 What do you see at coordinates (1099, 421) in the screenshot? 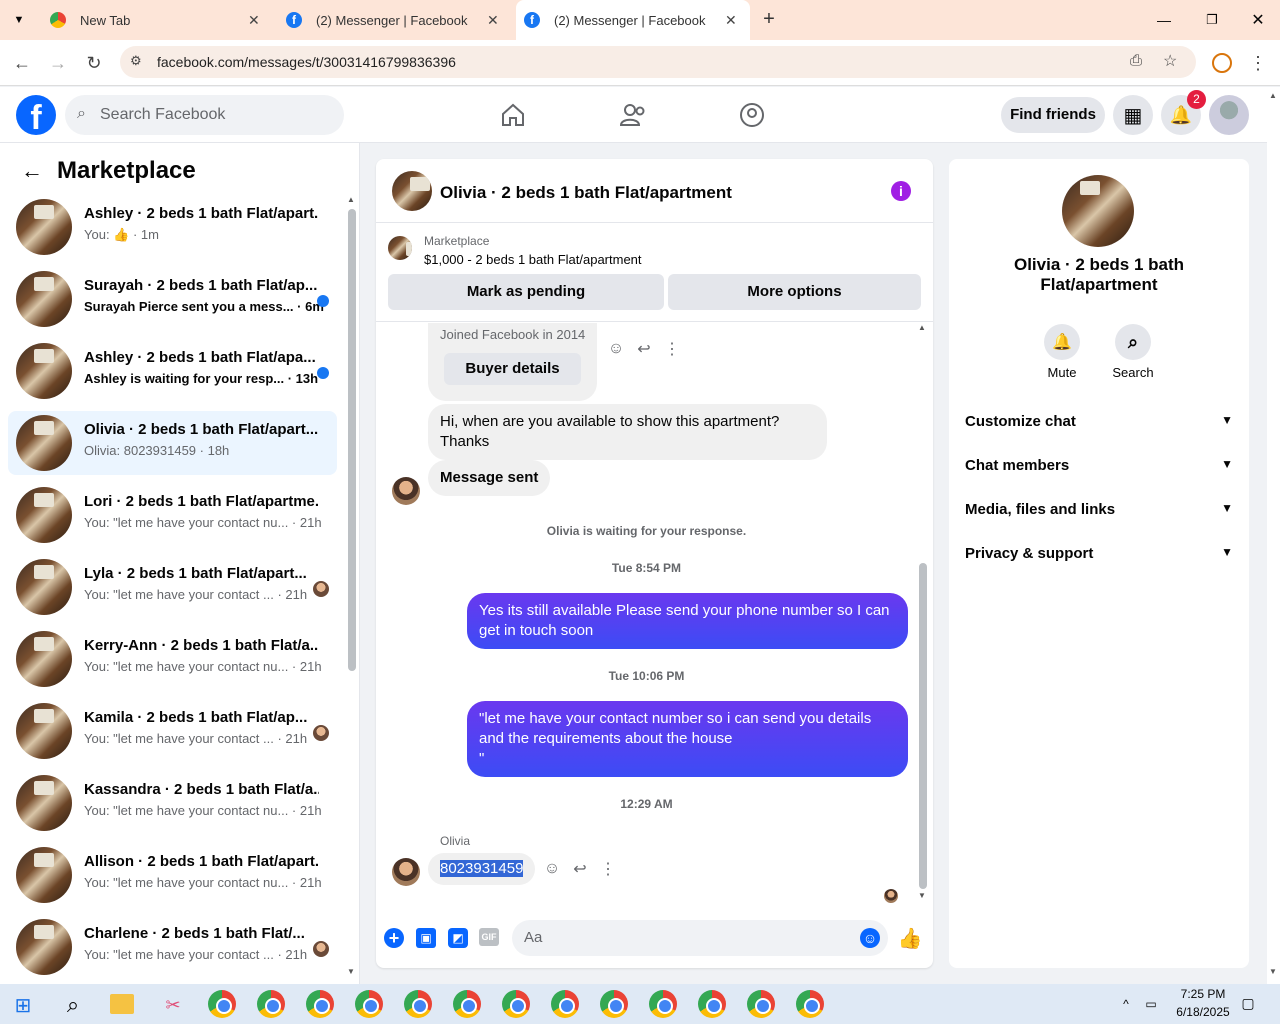
I see `customize-chat-row: Customize chat ▼` at bounding box center [1099, 421].